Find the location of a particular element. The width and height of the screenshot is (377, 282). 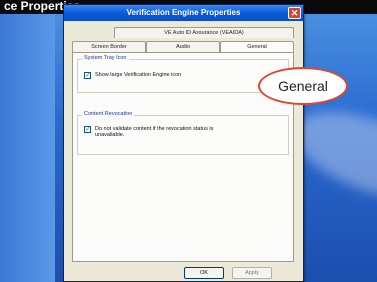

show-large-icon-checkbox: ✓ is located at coordinates (87, 75).